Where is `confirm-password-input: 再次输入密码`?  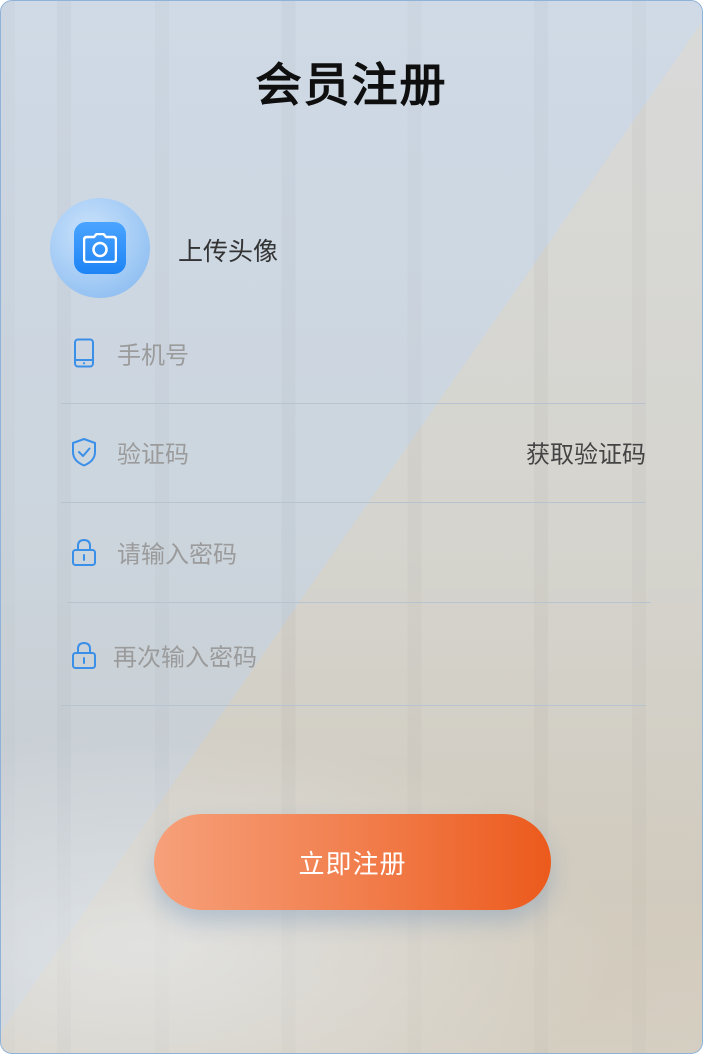 confirm-password-input: 再次输入密码 is located at coordinates (185, 655).